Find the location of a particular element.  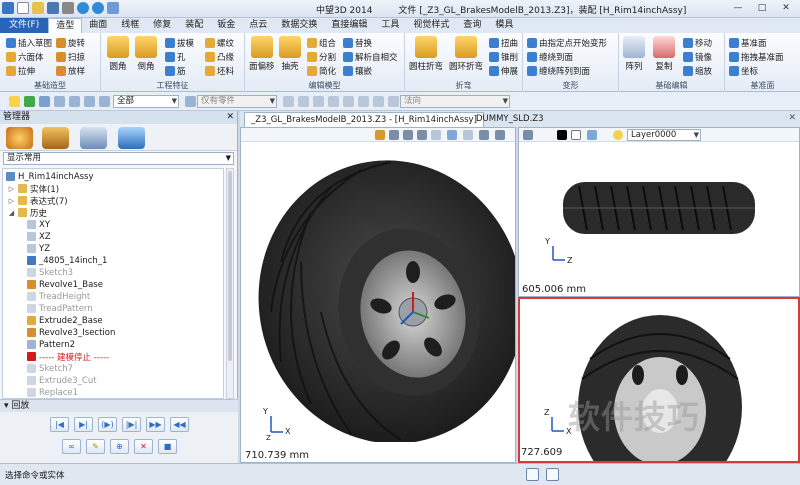

tree-row-rollback-marker: ----- 建模停止 ----- is located at coordinates (68, 357).